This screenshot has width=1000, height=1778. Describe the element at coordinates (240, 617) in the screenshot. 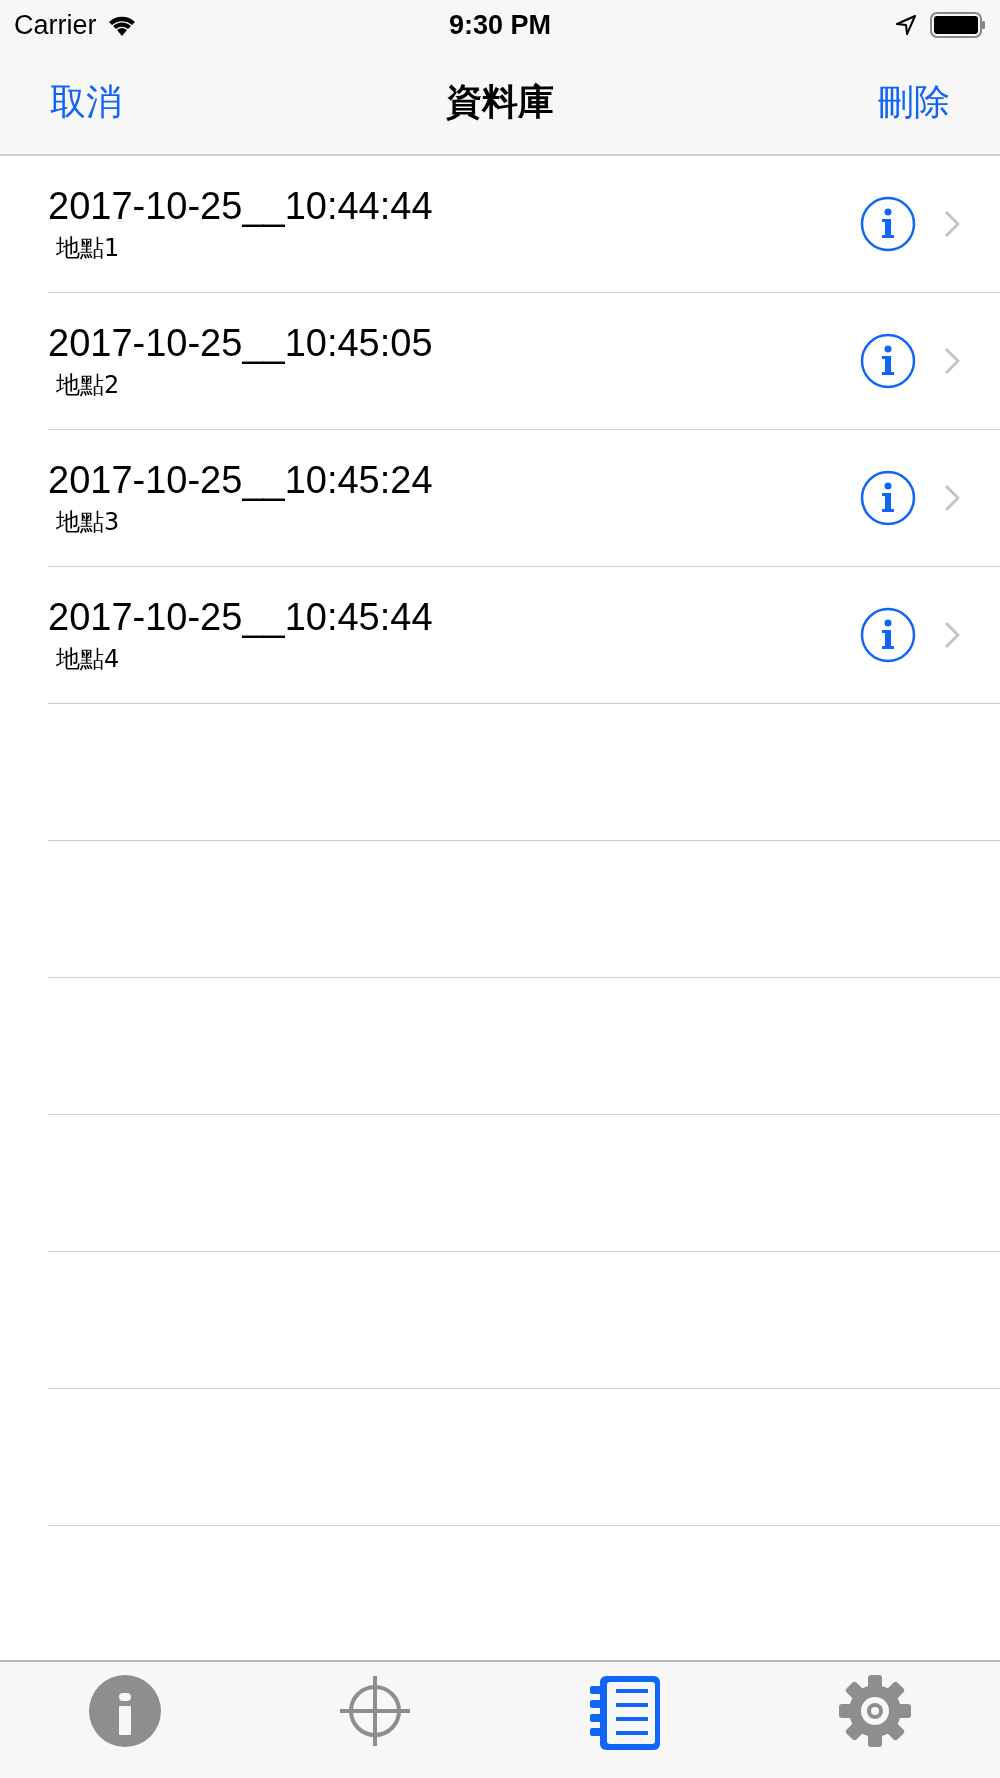

I see `record-title: 2017-10-25__10:45:44` at that location.